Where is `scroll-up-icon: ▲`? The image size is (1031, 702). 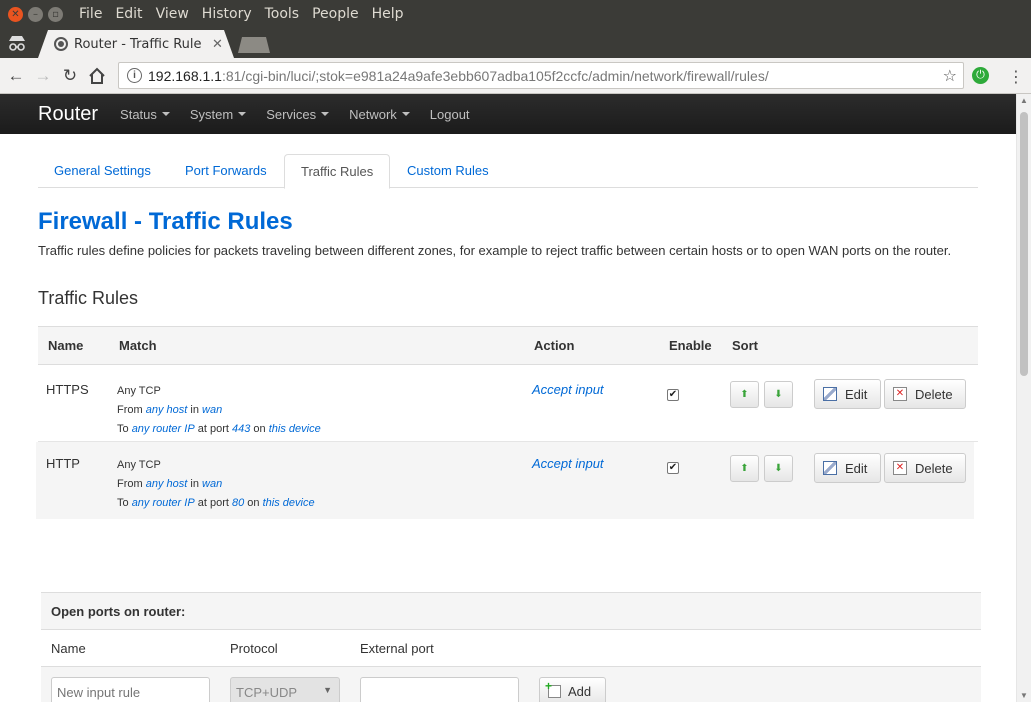 scroll-up-icon: ▲ is located at coordinates (1024, 100).